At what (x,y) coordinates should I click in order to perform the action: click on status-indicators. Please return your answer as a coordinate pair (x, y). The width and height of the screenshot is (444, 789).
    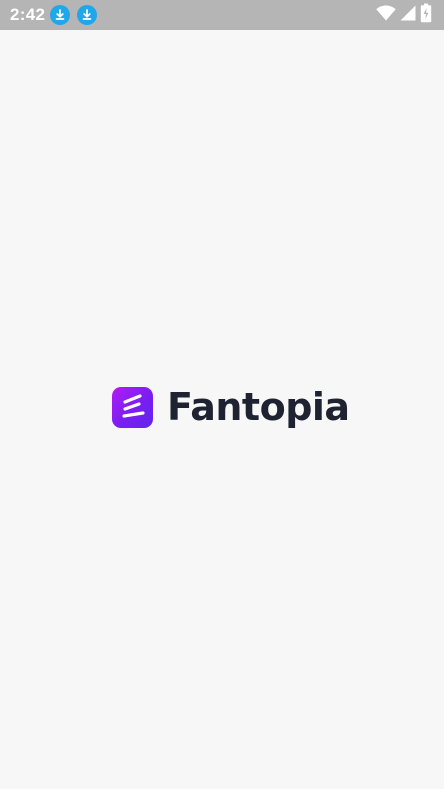
    Looking at the image, I should click on (404, 15).